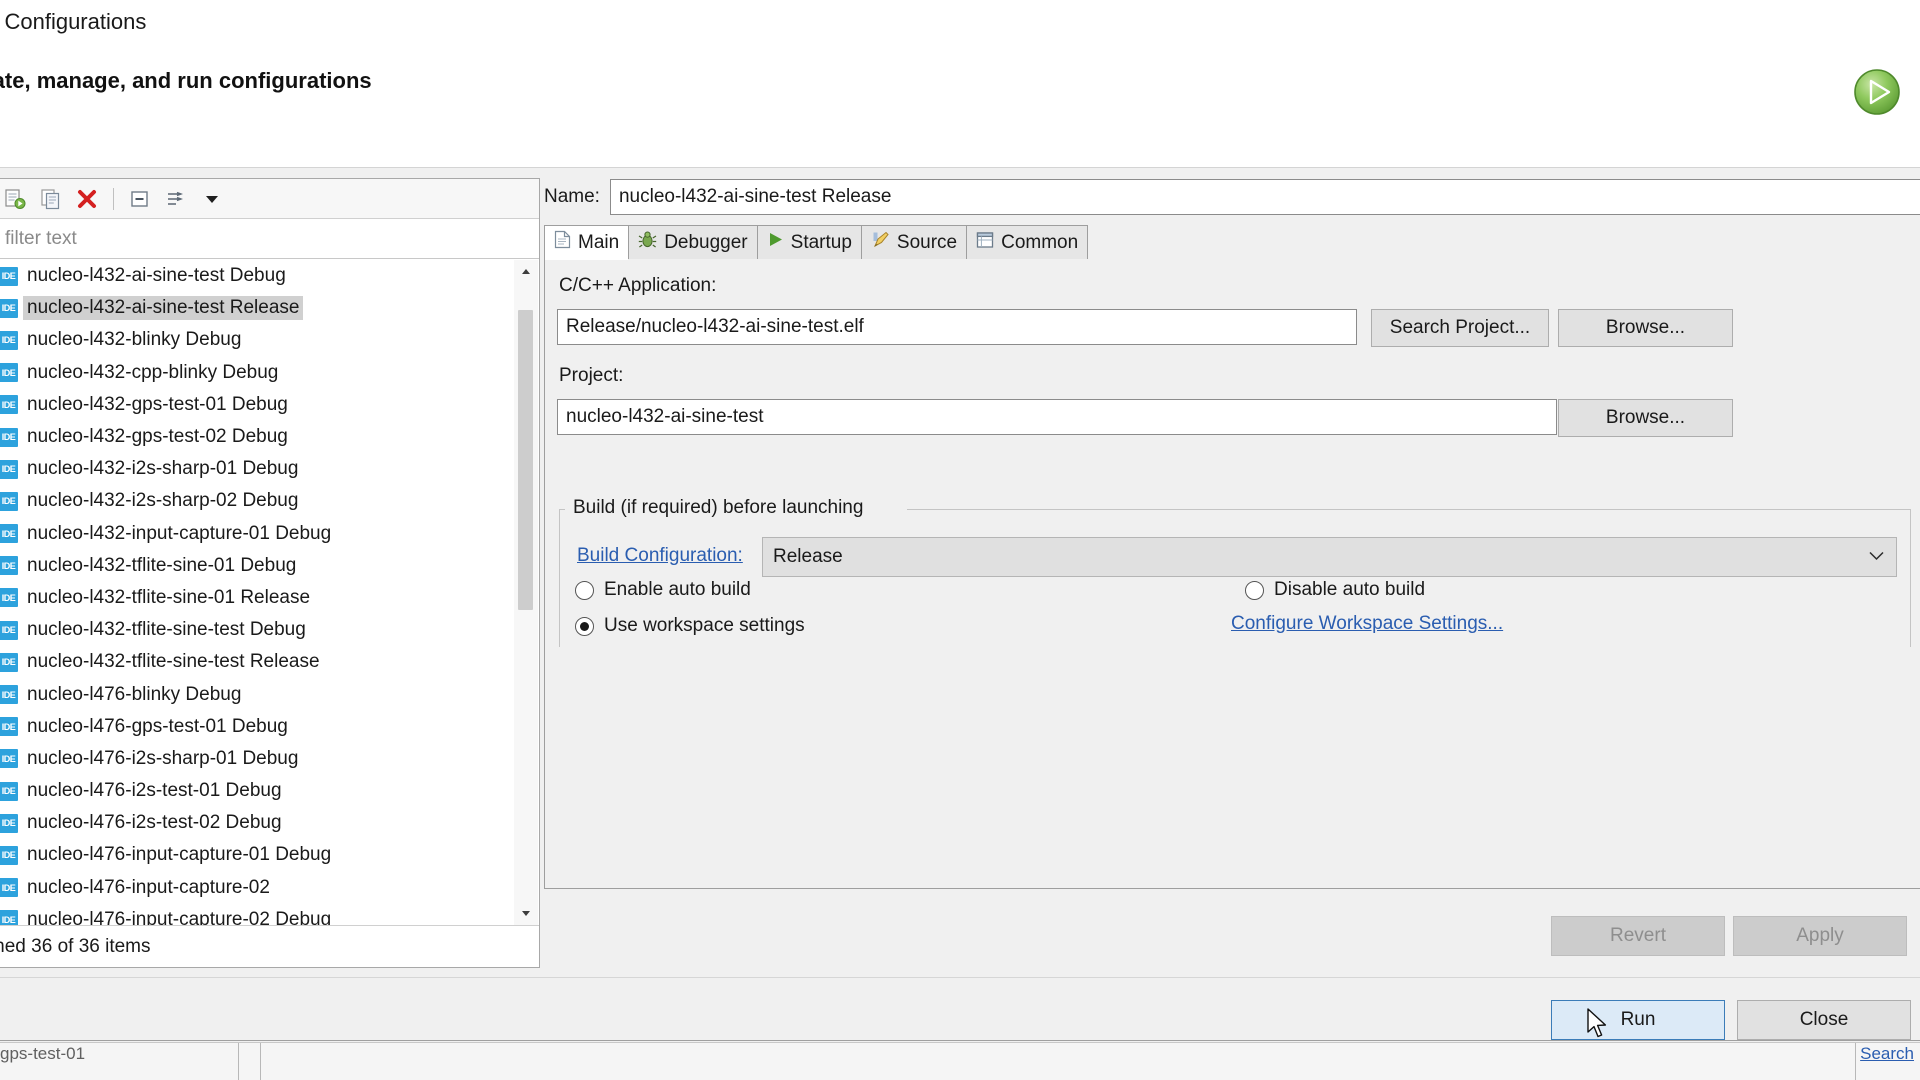  What do you see at coordinates (1057, 417) in the screenshot?
I see `project-input` at bounding box center [1057, 417].